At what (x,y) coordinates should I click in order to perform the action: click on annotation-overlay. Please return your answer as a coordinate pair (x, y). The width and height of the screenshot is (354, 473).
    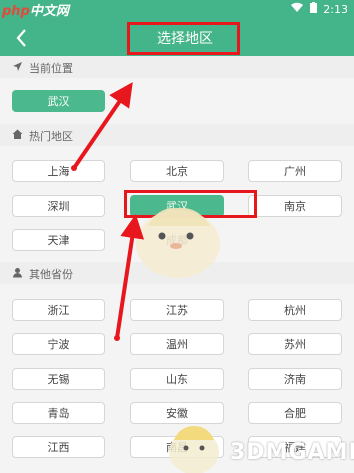
    Looking at the image, I should click on (108, 211).